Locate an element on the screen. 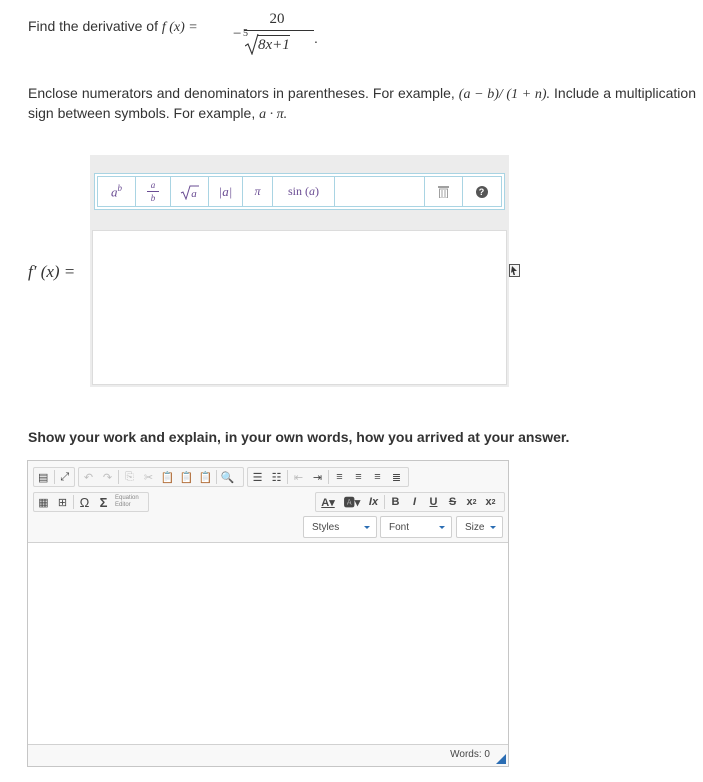 The height and width of the screenshot is (782, 703). power-button: ab is located at coordinates (117, 191).